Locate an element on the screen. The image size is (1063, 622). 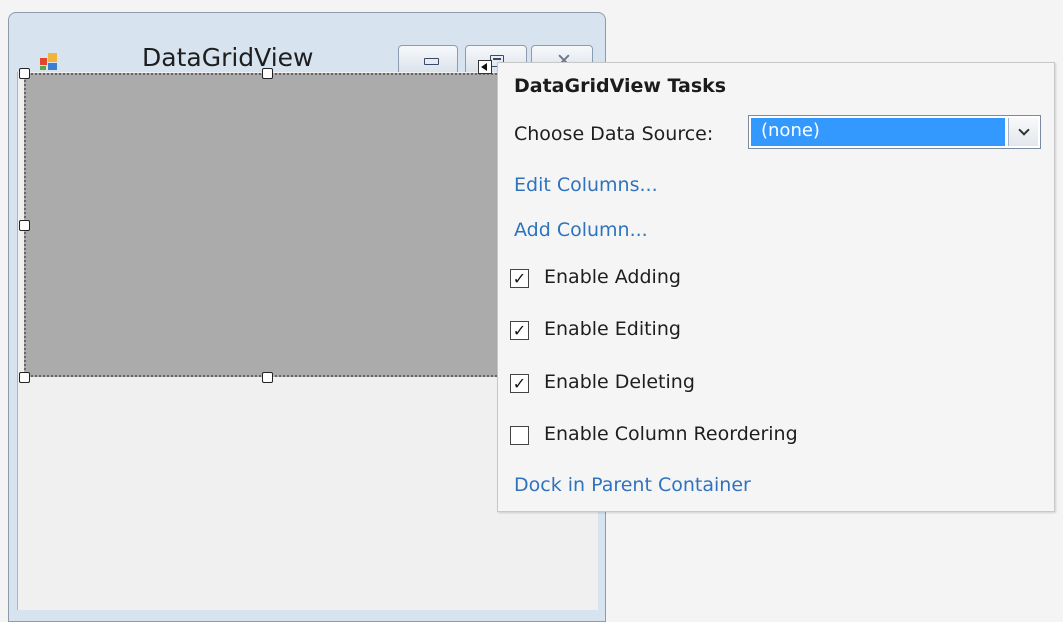
smart-tag-arrow-icon is located at coordinates (484, 67).